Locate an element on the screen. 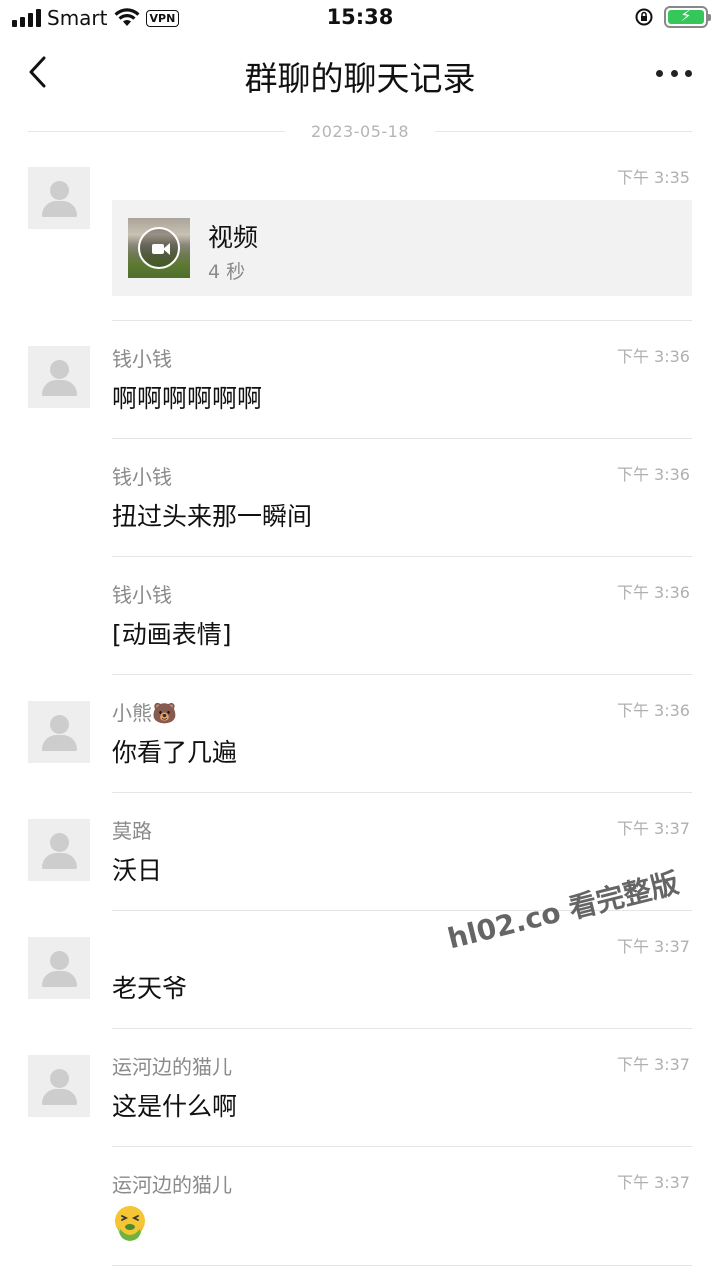 Image resolution: width=720 pixels, height=1280 pixels. status-time: 15:38 is located at coordinates (360, 17).